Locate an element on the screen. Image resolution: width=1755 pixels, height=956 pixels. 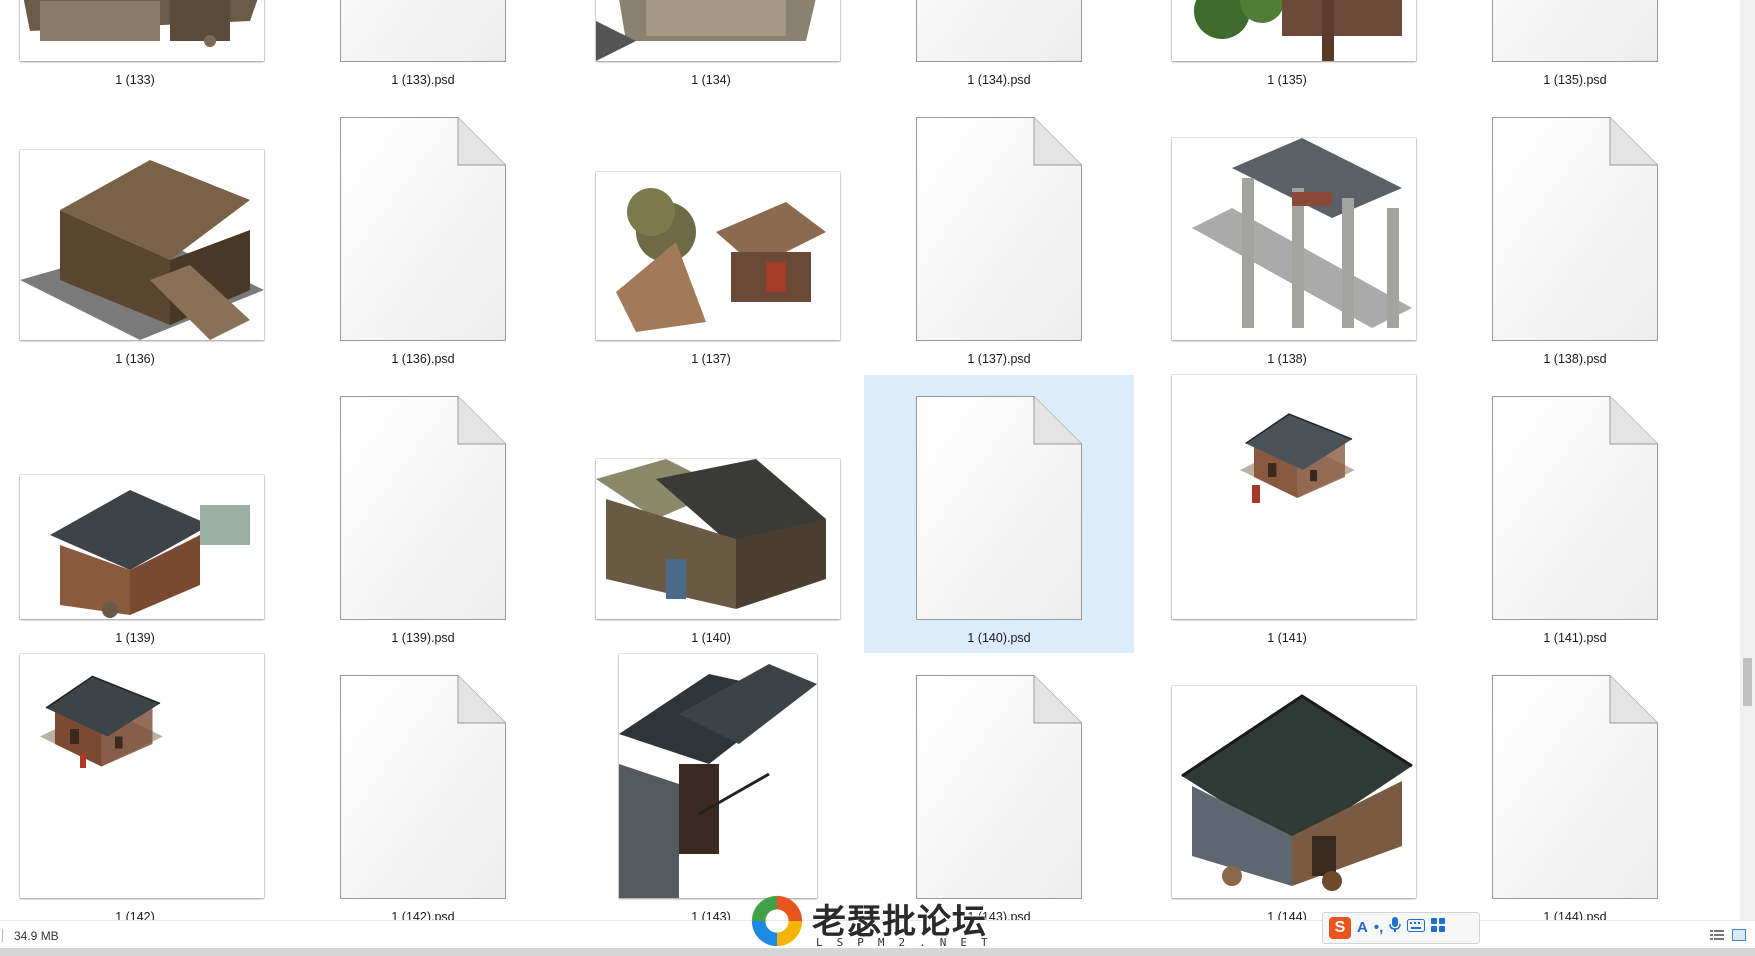
psd-file-item: 1 (133).psd is located at coordinates (423, 47).